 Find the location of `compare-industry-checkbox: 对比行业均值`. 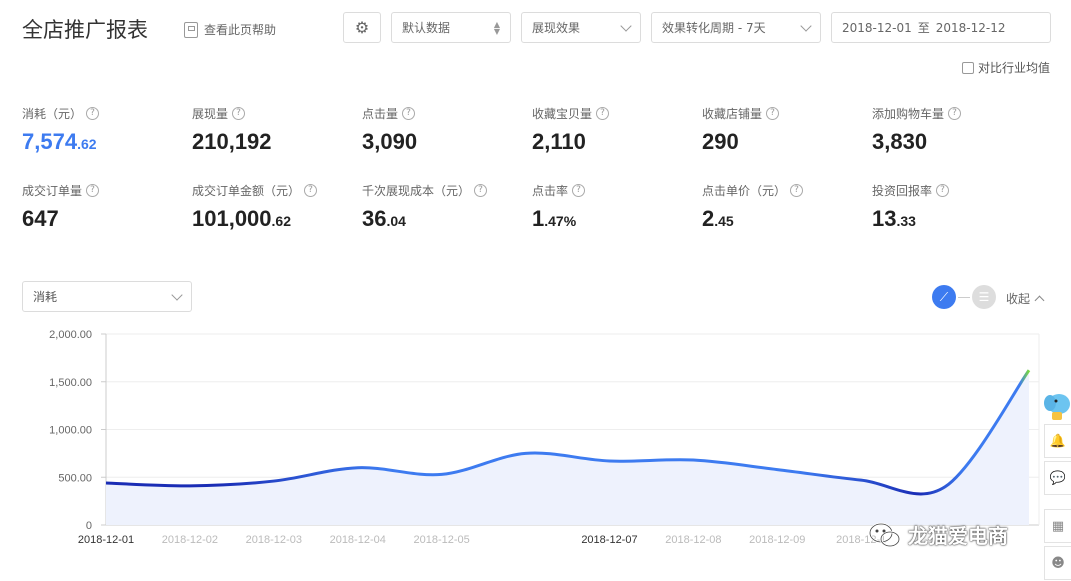

compare-industry-checkbox: 对比行业均值 is located at coordinates (1006, 67).